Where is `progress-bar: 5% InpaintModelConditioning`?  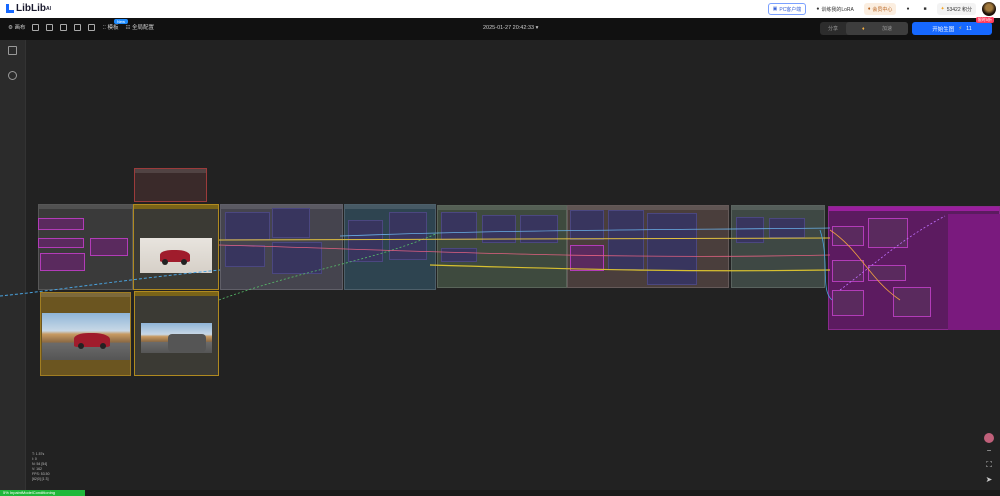
progress-bar: 5% InpaintModelConditioning is located at coordinates (42, 493).